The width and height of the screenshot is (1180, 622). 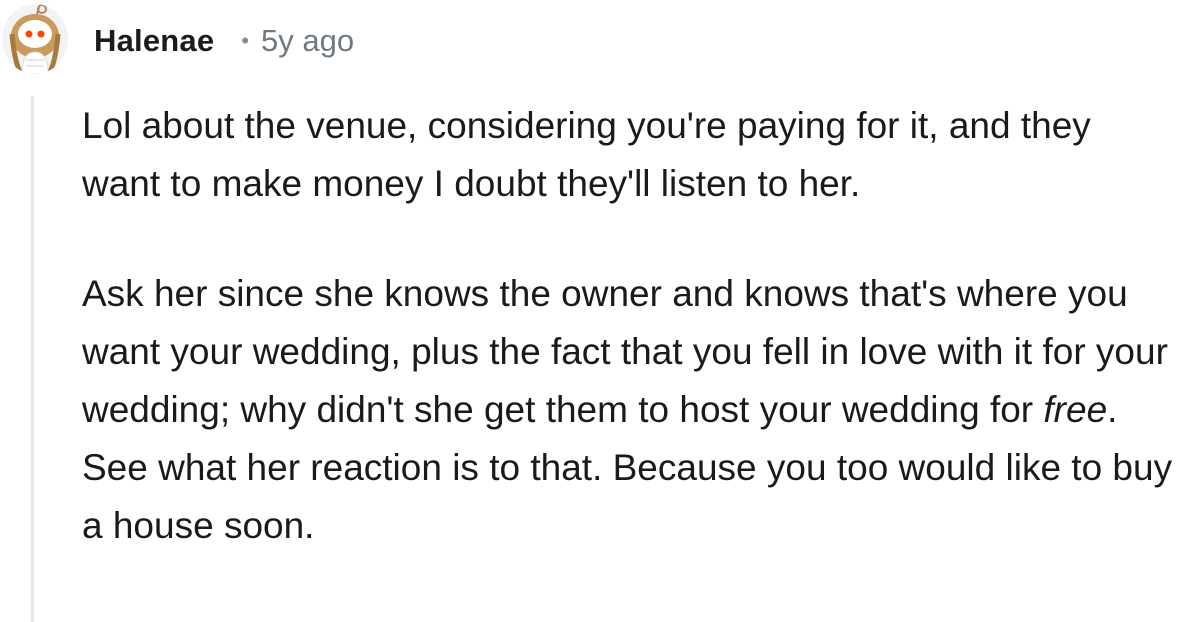 I want to click on snoo-avatar-icon, so click(x=35, y=39).